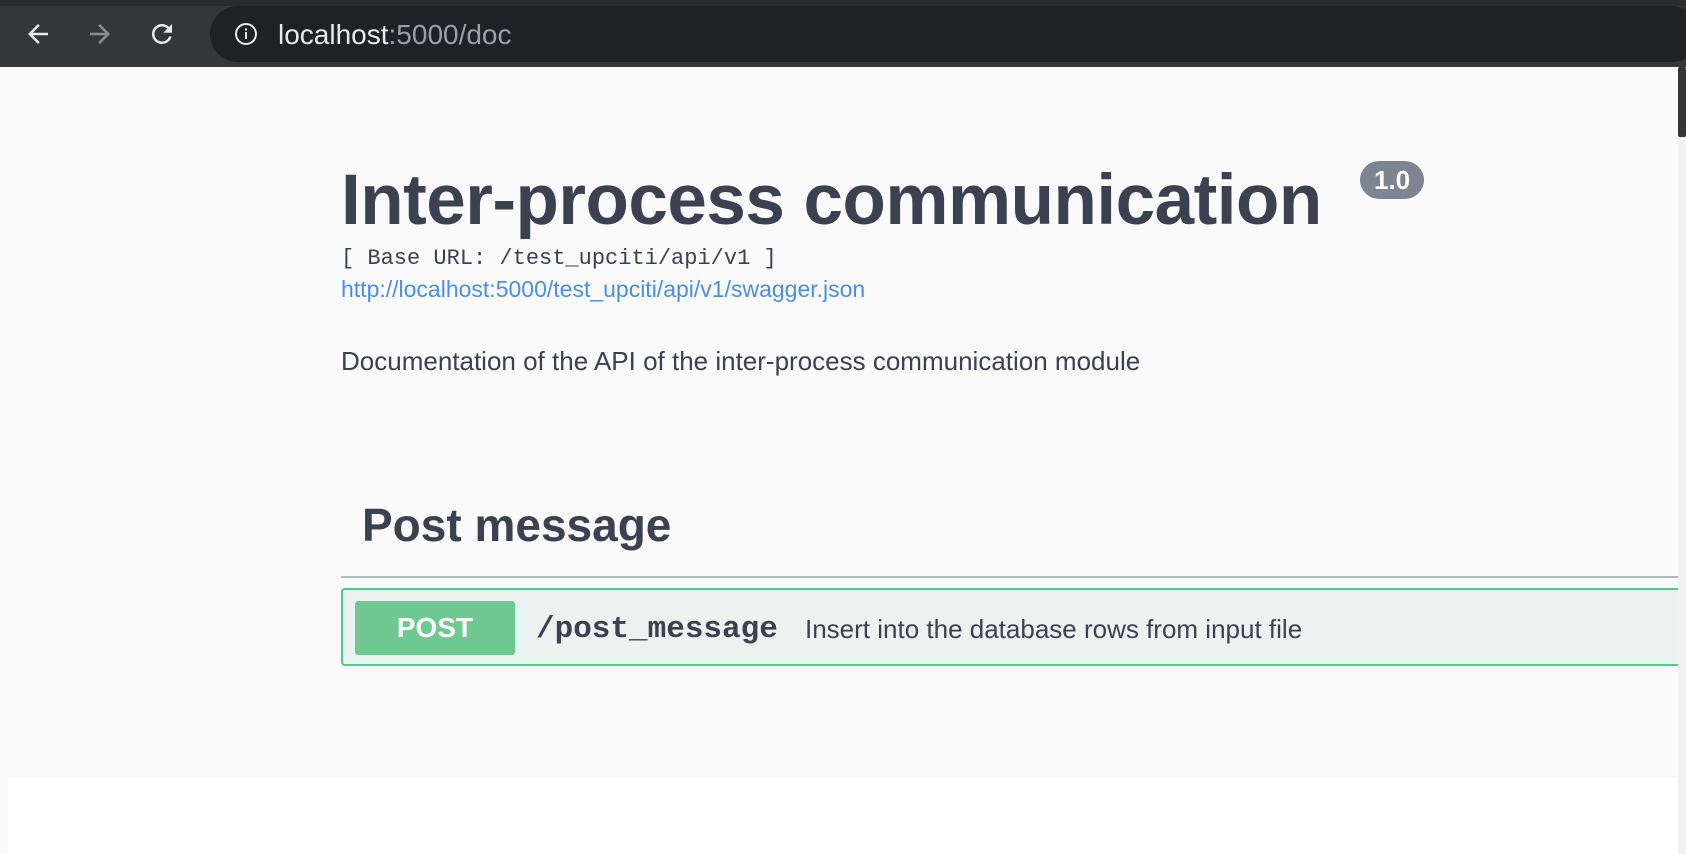  Describe the element at coordinates (246, 34) in the screenshot. I see `info-icon` at that location.